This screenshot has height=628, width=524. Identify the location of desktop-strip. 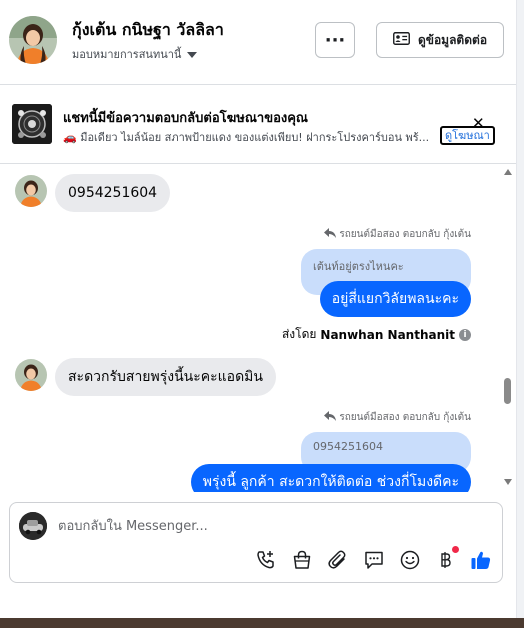
(262, 623).